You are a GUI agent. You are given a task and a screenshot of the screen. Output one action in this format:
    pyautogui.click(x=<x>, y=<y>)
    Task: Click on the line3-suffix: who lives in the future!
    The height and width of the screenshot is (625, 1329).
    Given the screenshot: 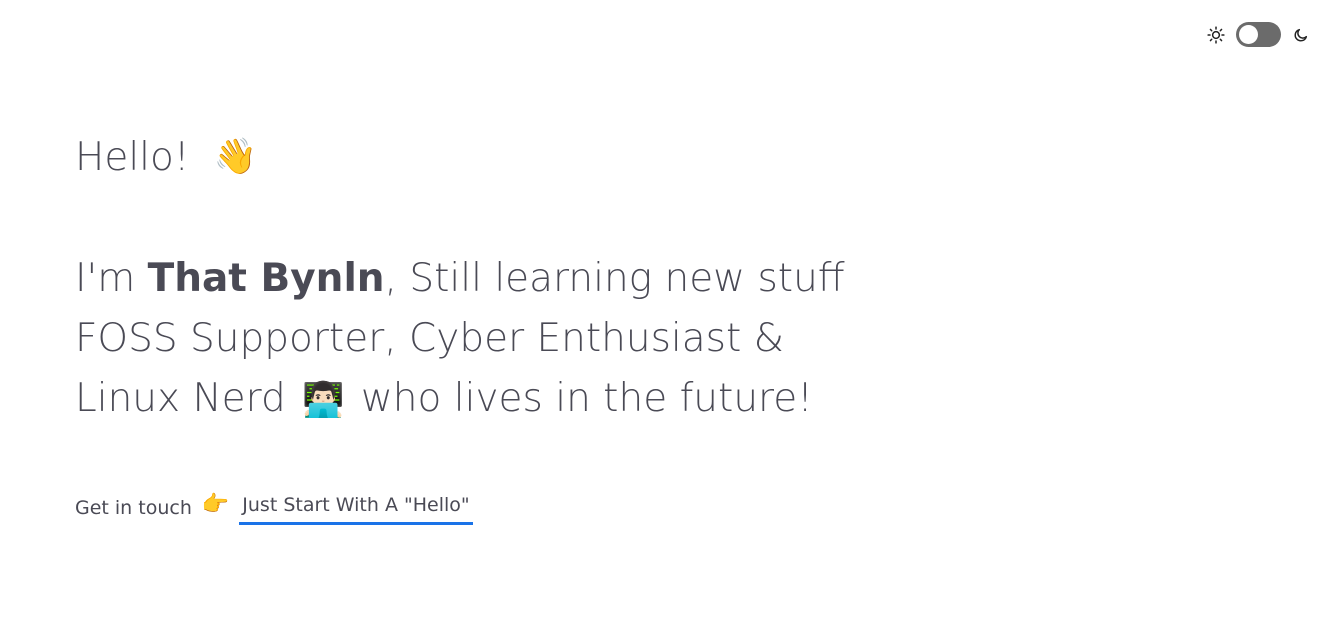 What is the action you would take?
    pyautogui.click(x=580, y=398)
    